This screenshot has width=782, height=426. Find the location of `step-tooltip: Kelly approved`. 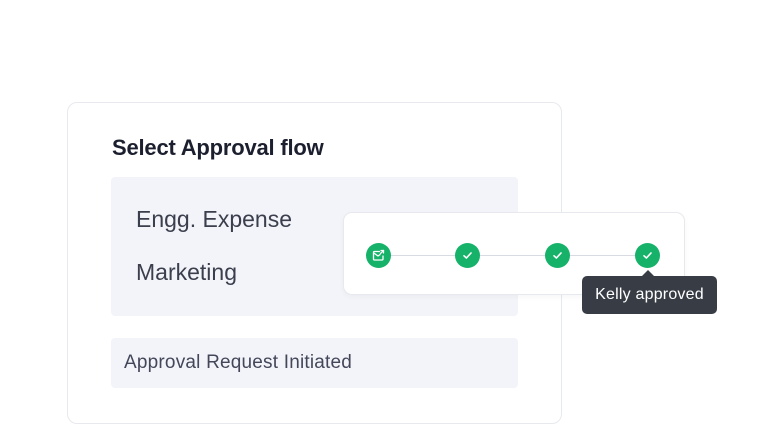

step-tooltip: Kelly approved is located at coordinates (649, 292).